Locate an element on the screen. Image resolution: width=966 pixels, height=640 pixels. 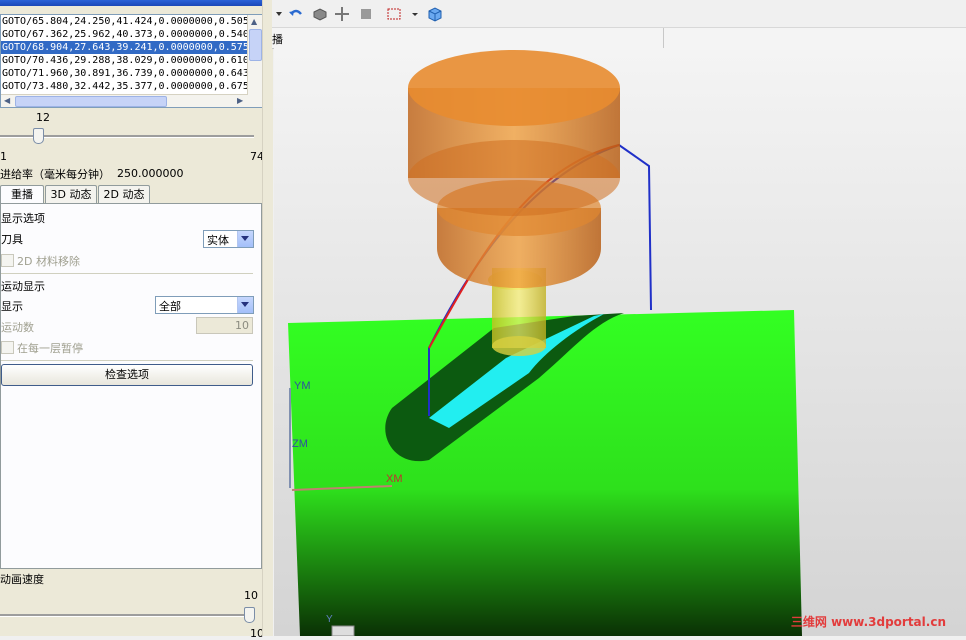
display-options-title: 显示选项 is located at coordinates (23, 218).